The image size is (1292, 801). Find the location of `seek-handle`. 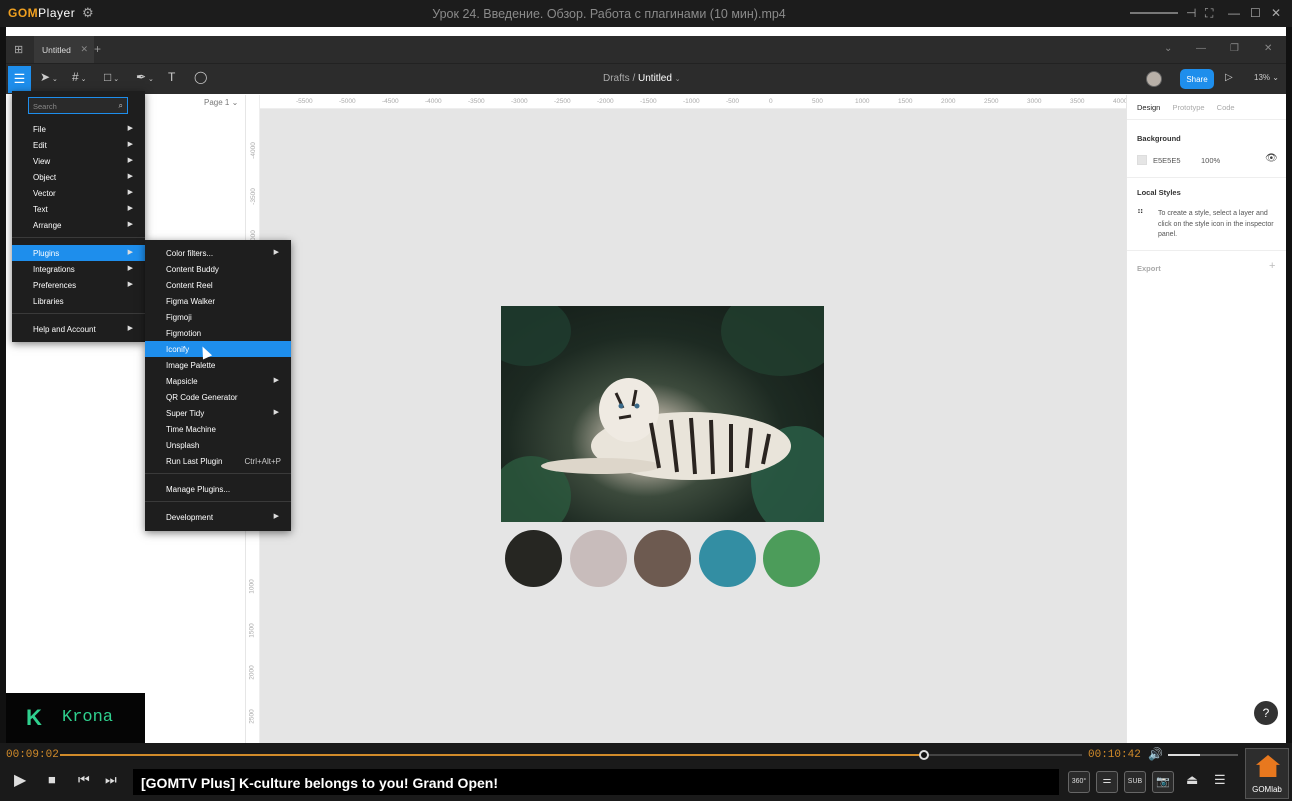

seek-handle is located at coordinates (923, 755).